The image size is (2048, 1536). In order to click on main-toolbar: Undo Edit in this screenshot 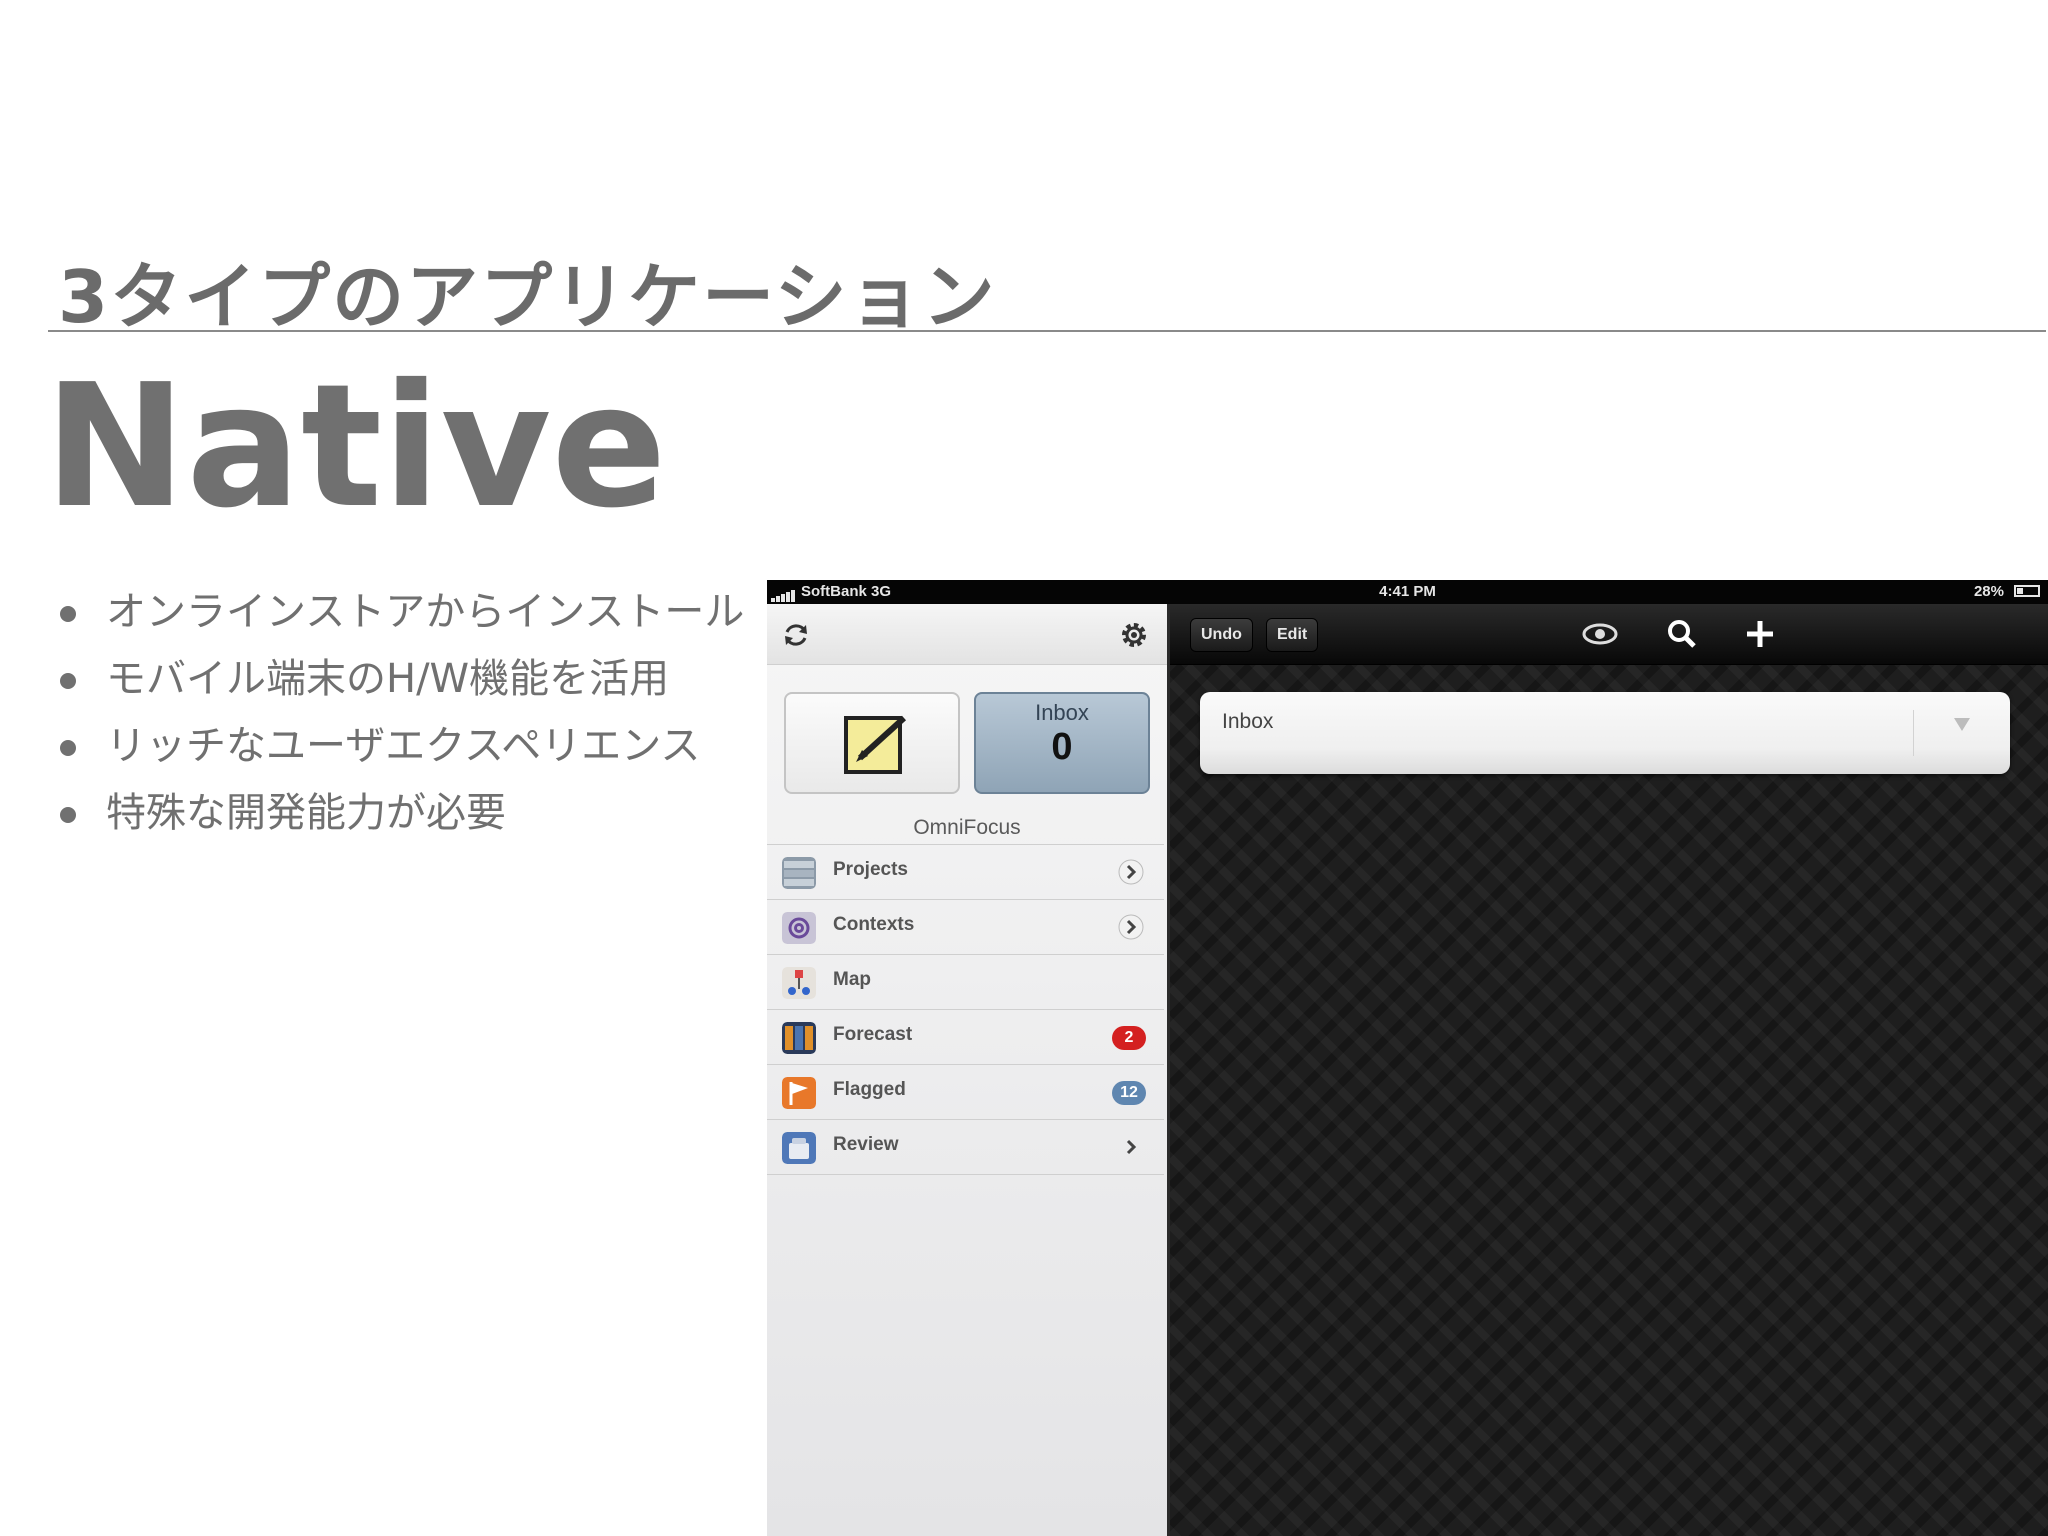, I will do `click(1609, 634)`.